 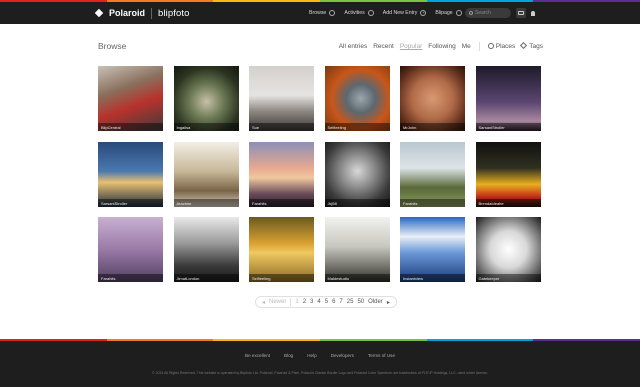 I want to click on photo-username: Selfleeling, so click(x=281, y=278).